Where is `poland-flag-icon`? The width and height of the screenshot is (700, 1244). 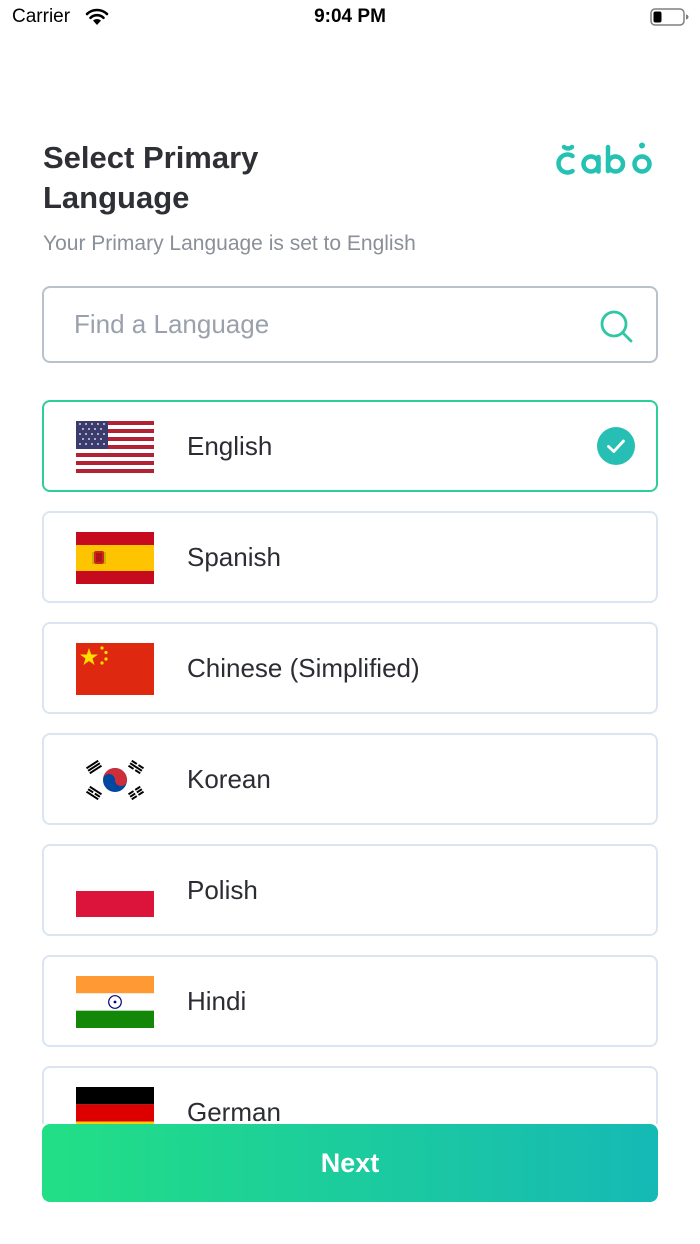 poland-flag-icon is located at coordinates (115, 891).